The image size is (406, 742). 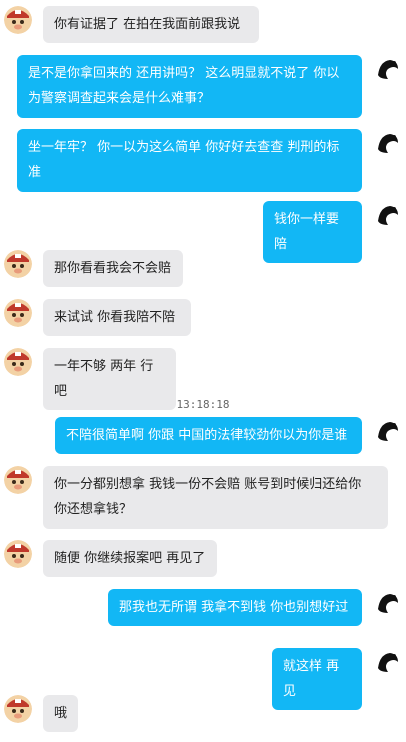 What do you see at coordinates (203, 404) in the screenshot?
I see `message-timestamp: 13:18:18` at bounding box center [203, 404].